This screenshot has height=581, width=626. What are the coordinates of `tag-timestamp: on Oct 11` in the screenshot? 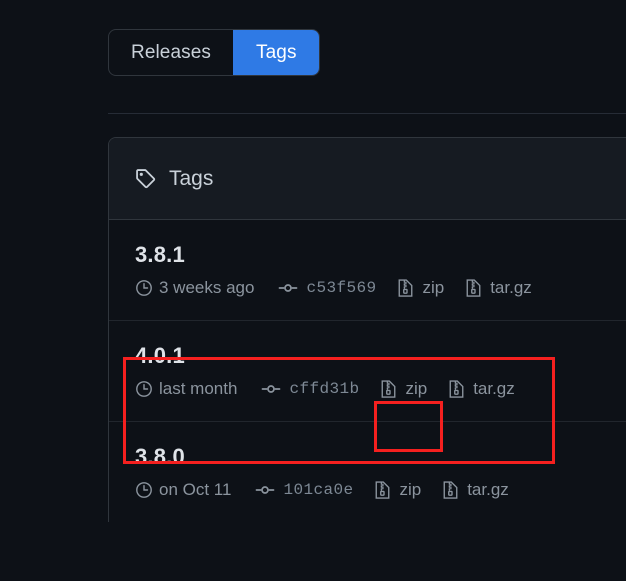 It's located at (183, 490).